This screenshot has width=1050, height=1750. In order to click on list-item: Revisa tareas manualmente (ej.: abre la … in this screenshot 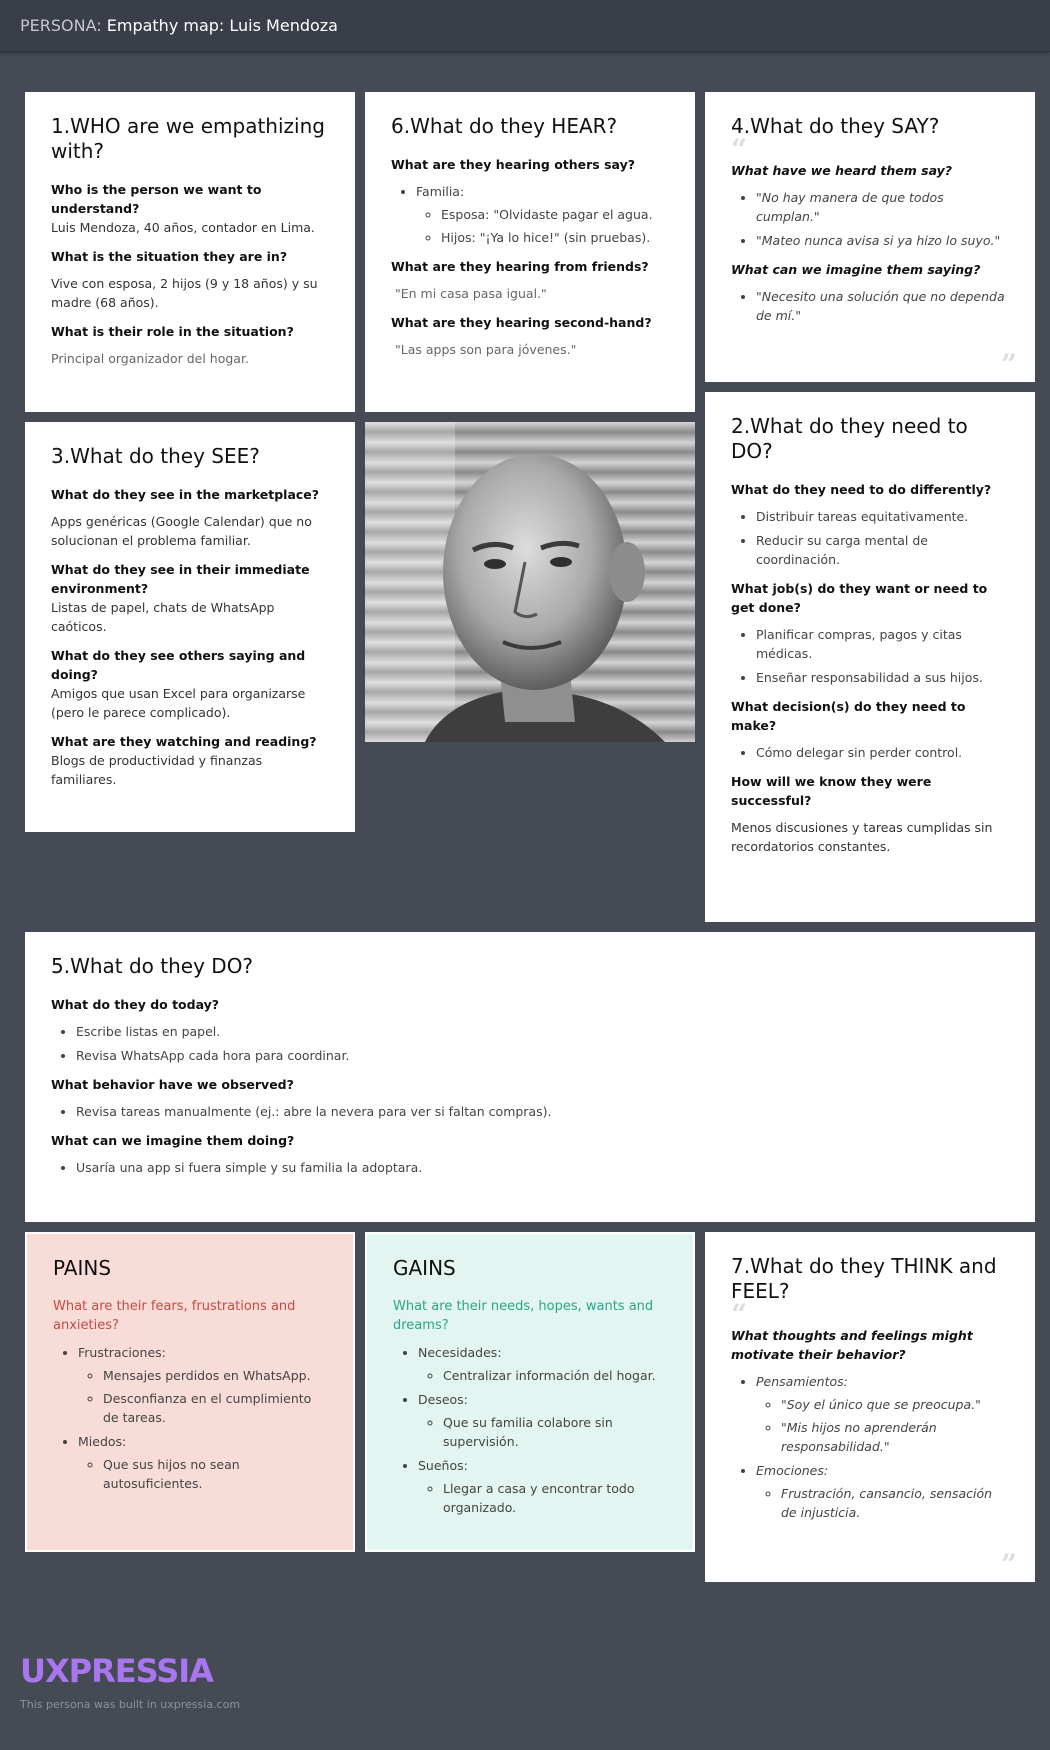, I will do `click(542, 1111)`.